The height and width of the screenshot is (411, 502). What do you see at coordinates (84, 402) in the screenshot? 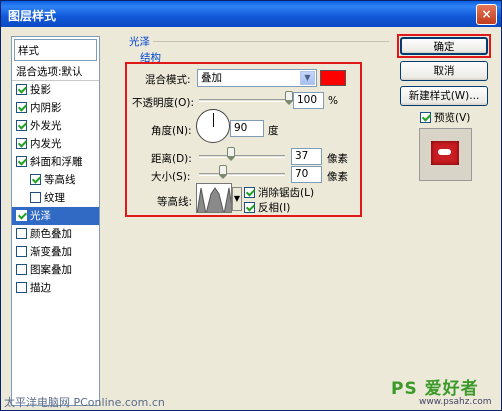
I see `watermark-pconline: 太平洋电脑网 PConline.com.cn` at bounding box center [84, 402].